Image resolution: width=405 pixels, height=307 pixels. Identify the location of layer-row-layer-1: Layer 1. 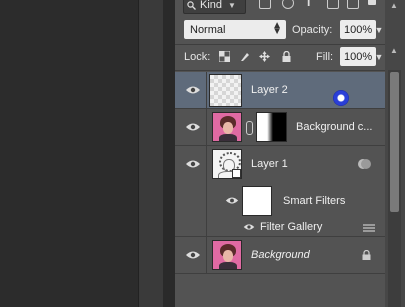
(280, 164).